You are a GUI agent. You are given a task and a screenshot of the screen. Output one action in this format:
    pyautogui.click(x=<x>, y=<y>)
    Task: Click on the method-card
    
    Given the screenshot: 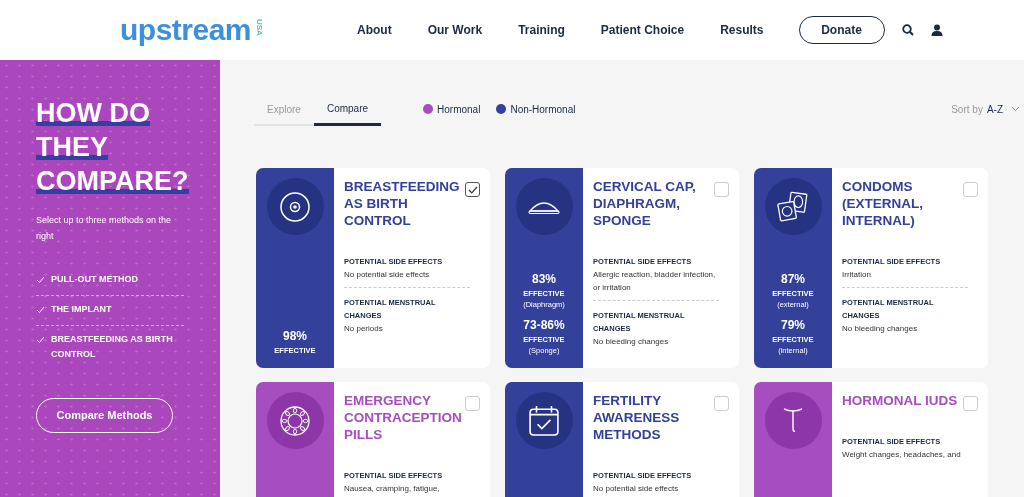 What is the action you would take?
    pyautogui.click(x=622, y=268)
    